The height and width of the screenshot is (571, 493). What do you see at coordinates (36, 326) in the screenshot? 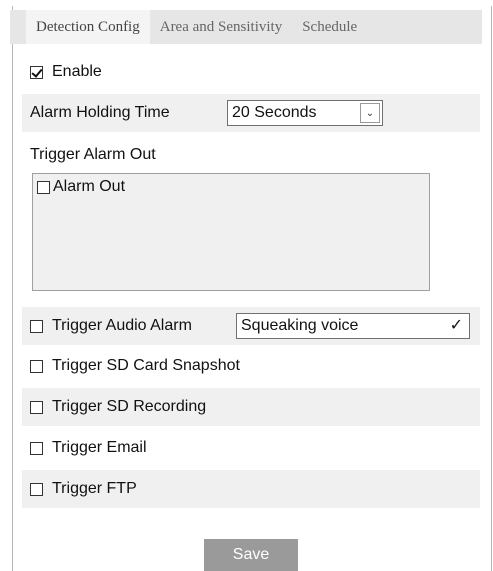
I see `audio-alarm-checkbox` at bounding box center [36, 326].